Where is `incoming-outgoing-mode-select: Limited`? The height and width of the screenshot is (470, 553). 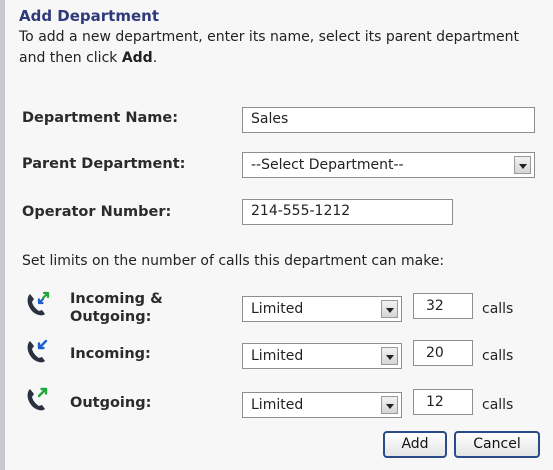 incoming-outgoing-mode-select: Limited is located at coordinates (322, 309).